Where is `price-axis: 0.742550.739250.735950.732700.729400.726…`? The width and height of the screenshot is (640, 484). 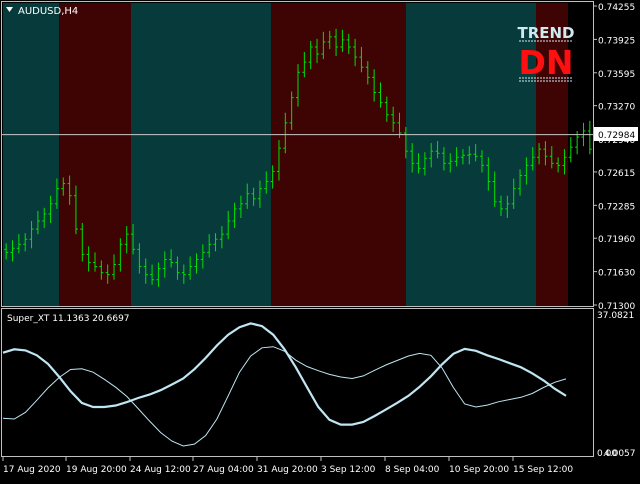 price-axis: 0.742550.739250.735950.732700.729400.726… is located at coordinates (614, 157).